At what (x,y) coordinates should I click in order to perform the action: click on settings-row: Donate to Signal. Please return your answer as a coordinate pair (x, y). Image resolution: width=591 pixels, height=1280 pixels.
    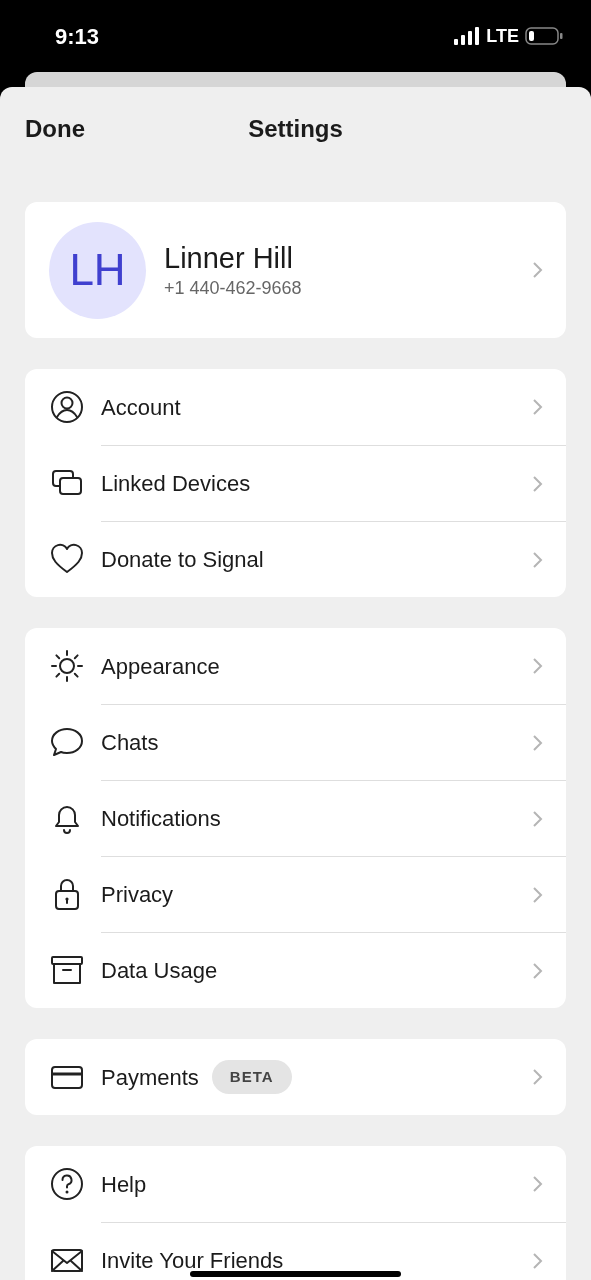
    Looking at the image, I should click on (295, 559).